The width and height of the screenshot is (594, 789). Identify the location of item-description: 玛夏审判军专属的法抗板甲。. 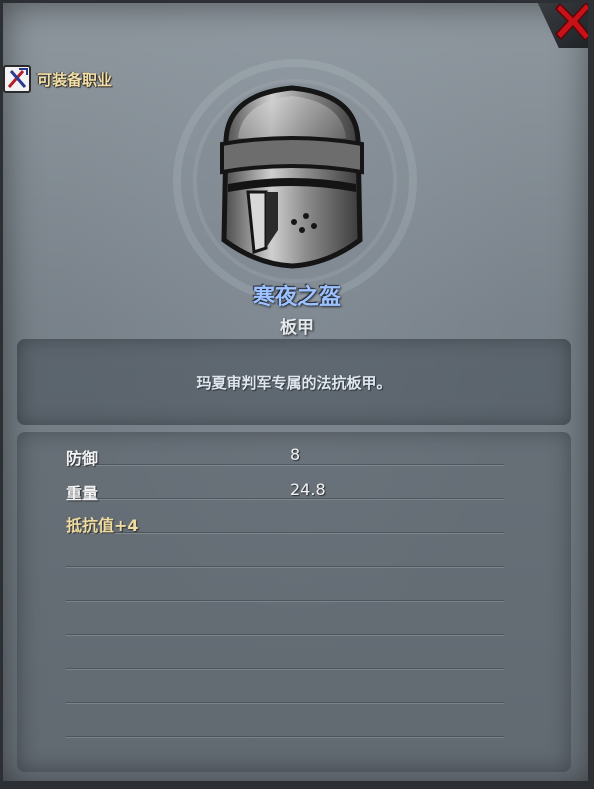
(294, 383).